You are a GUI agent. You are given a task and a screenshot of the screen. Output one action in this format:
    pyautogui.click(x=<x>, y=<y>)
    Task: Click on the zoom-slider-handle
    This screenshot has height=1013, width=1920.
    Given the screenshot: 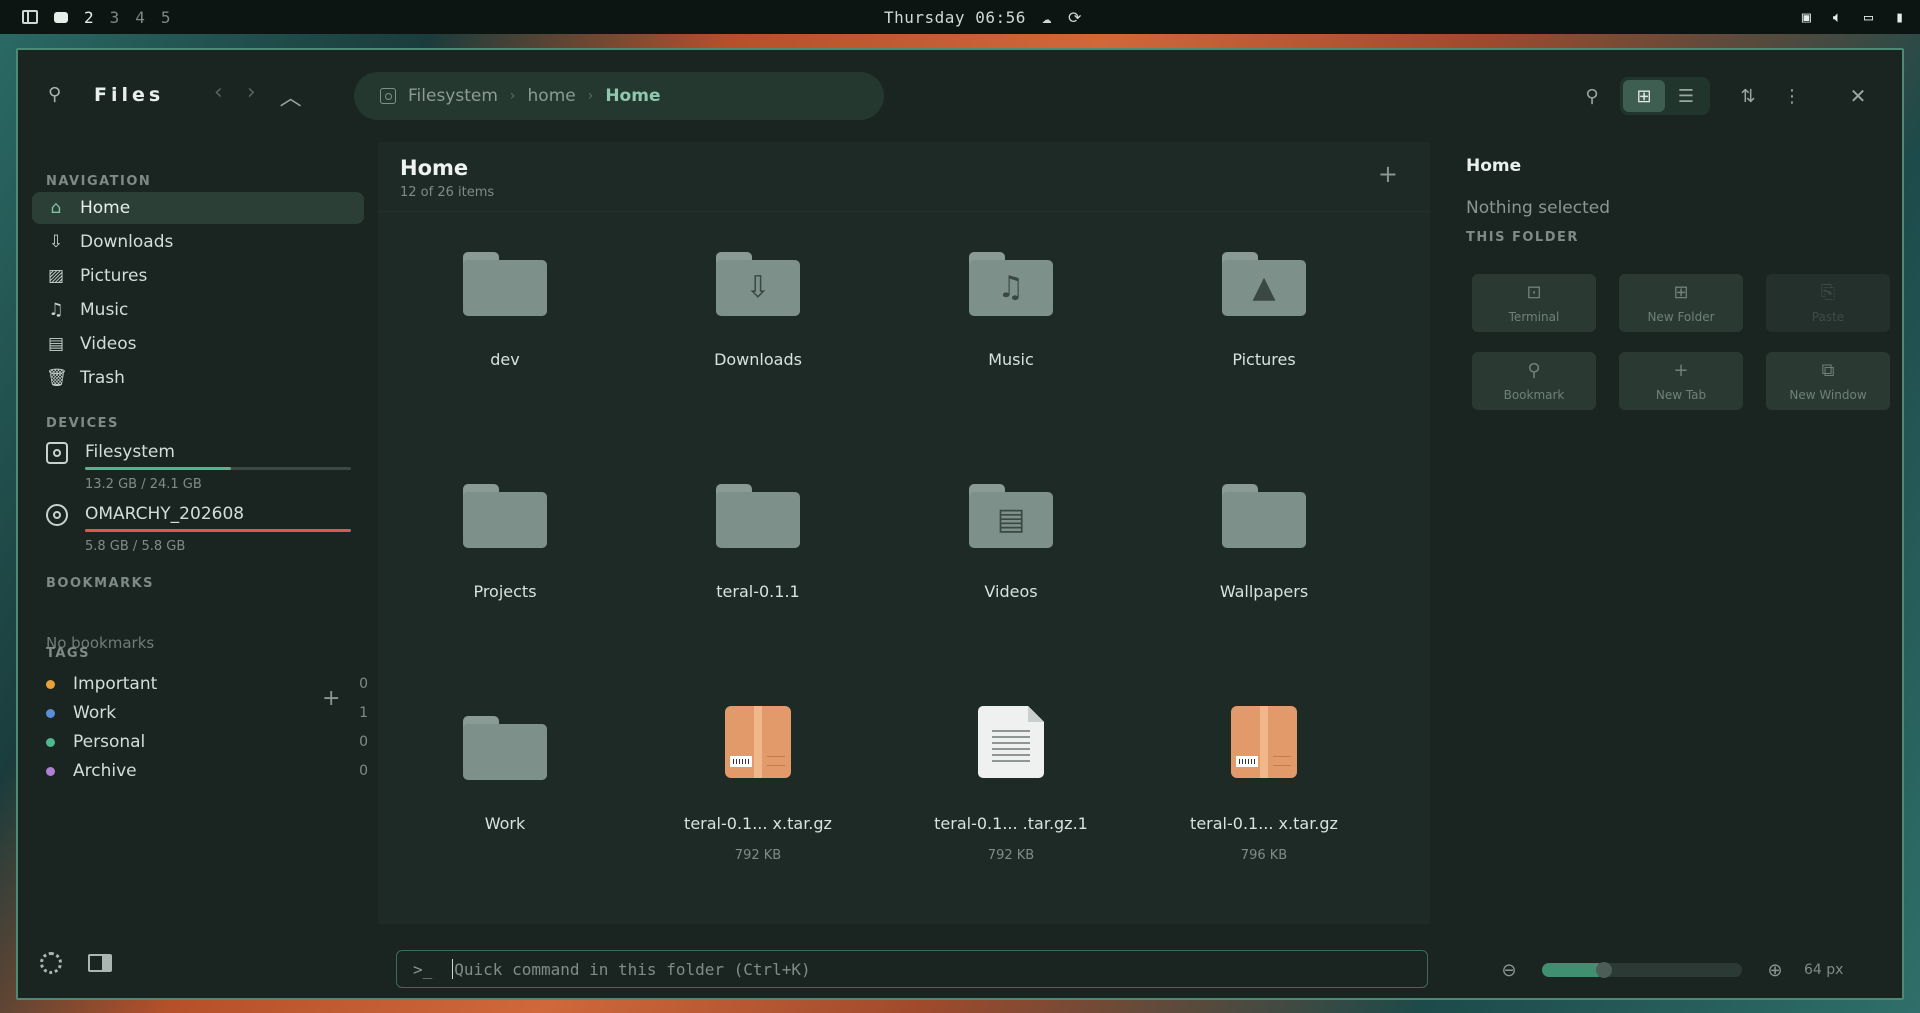 What is the action you would take?
    pyautogui.click(x=1604, y=970)
    